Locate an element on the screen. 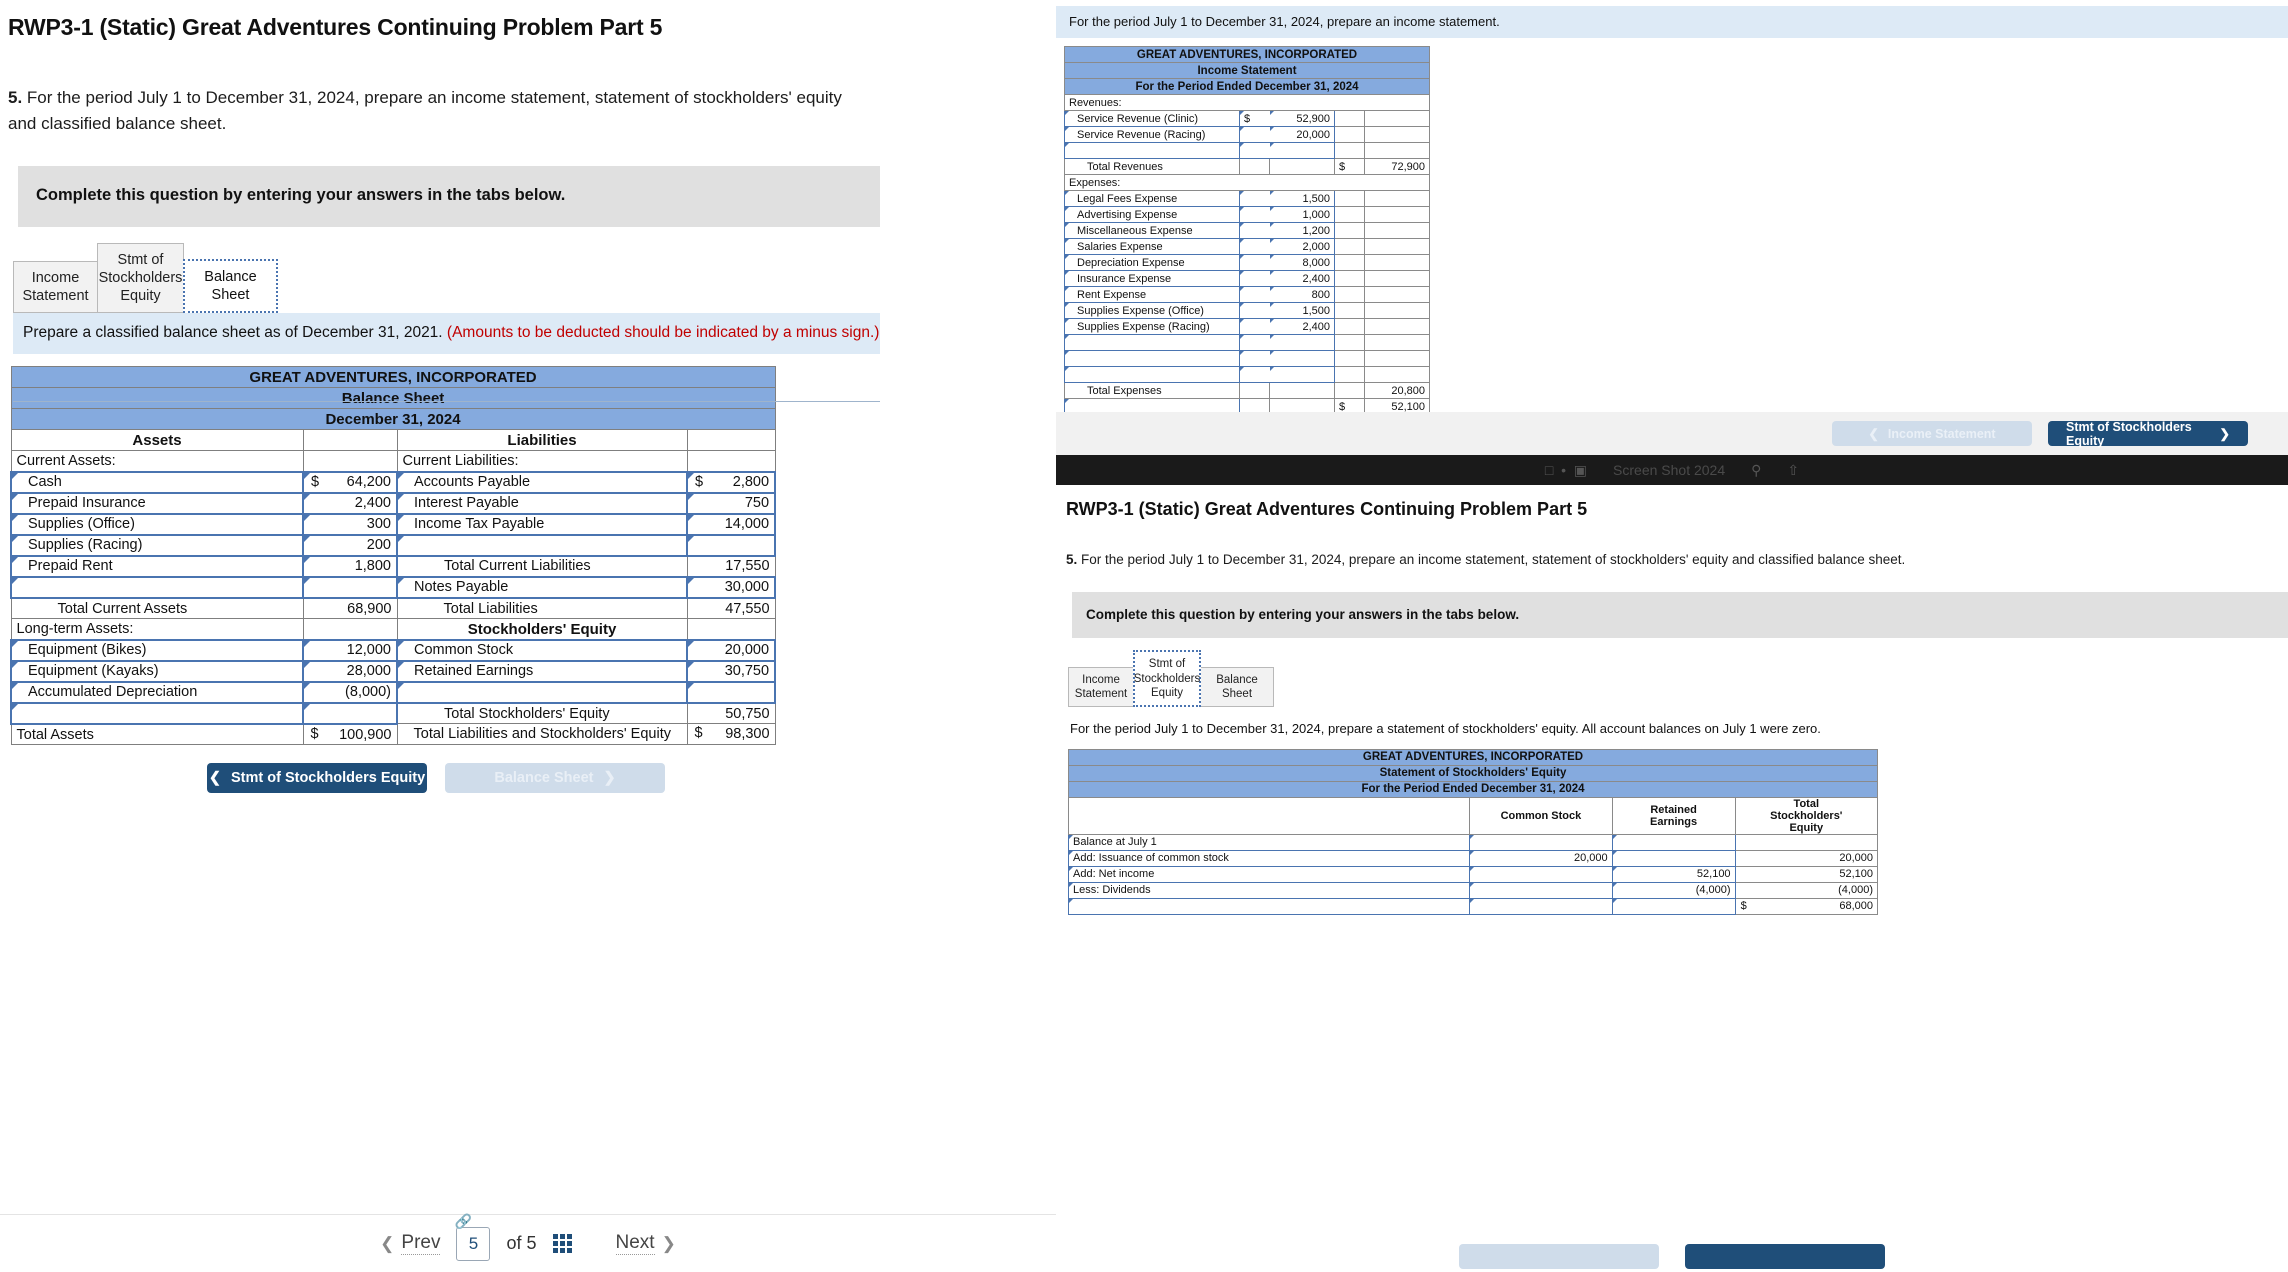  input-asset-amount-1: 2,400 is located at coordinates (350, 503).